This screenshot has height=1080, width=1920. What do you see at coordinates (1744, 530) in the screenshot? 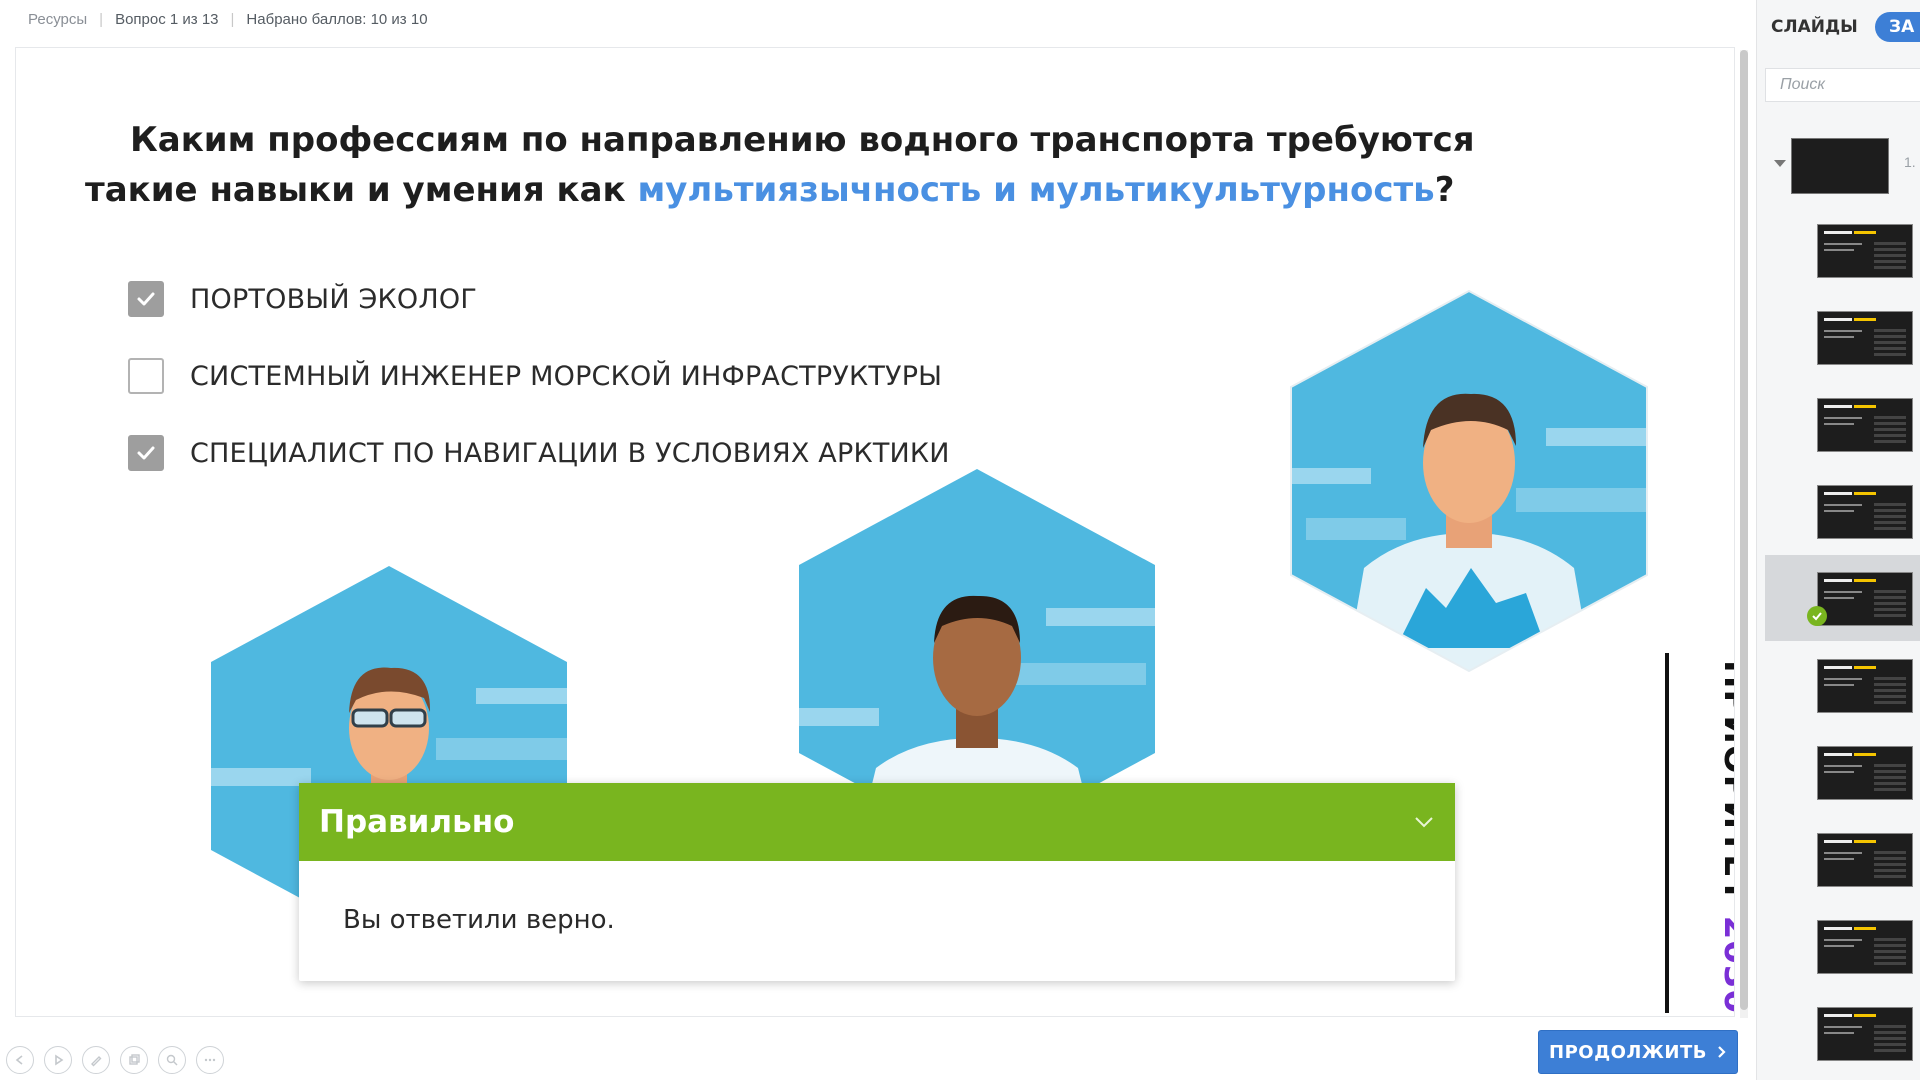
I see `scrollbar-thumb` at bounding box center [1744, 530].